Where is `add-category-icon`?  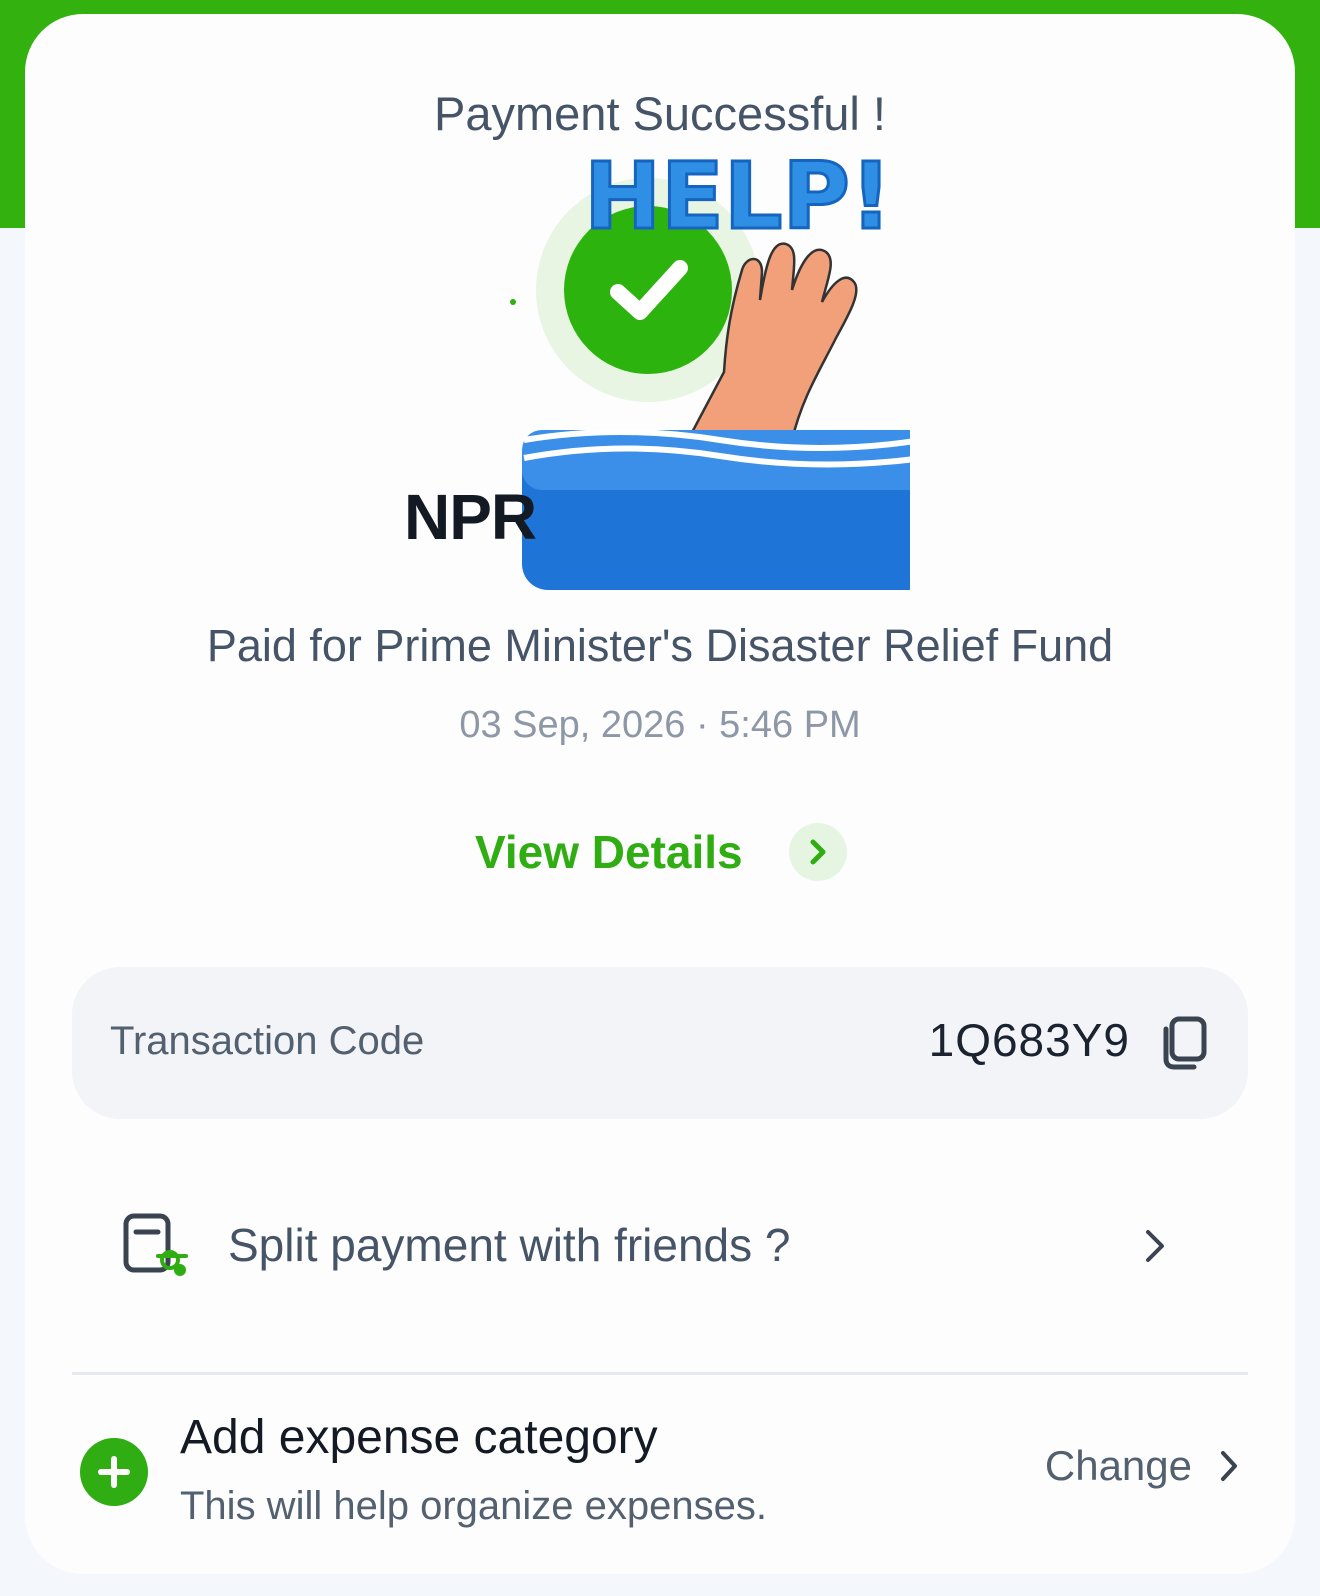 add-category-icon is located at coordinates (114, 1472).